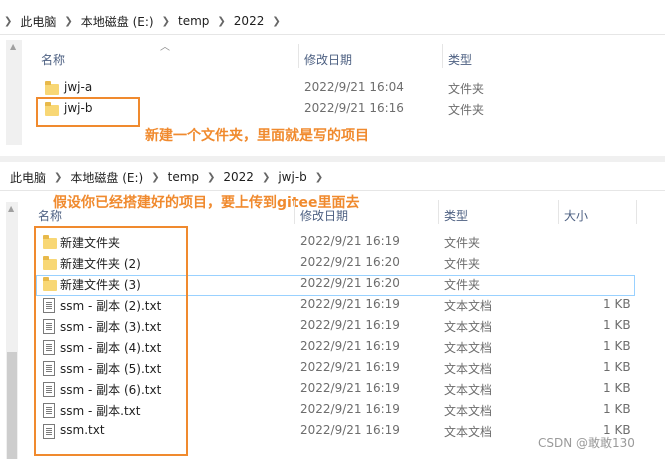 Image resolution: width=665 pixels, height=459 pixels. I want to click on left-scrollbar, so click(14, 92).